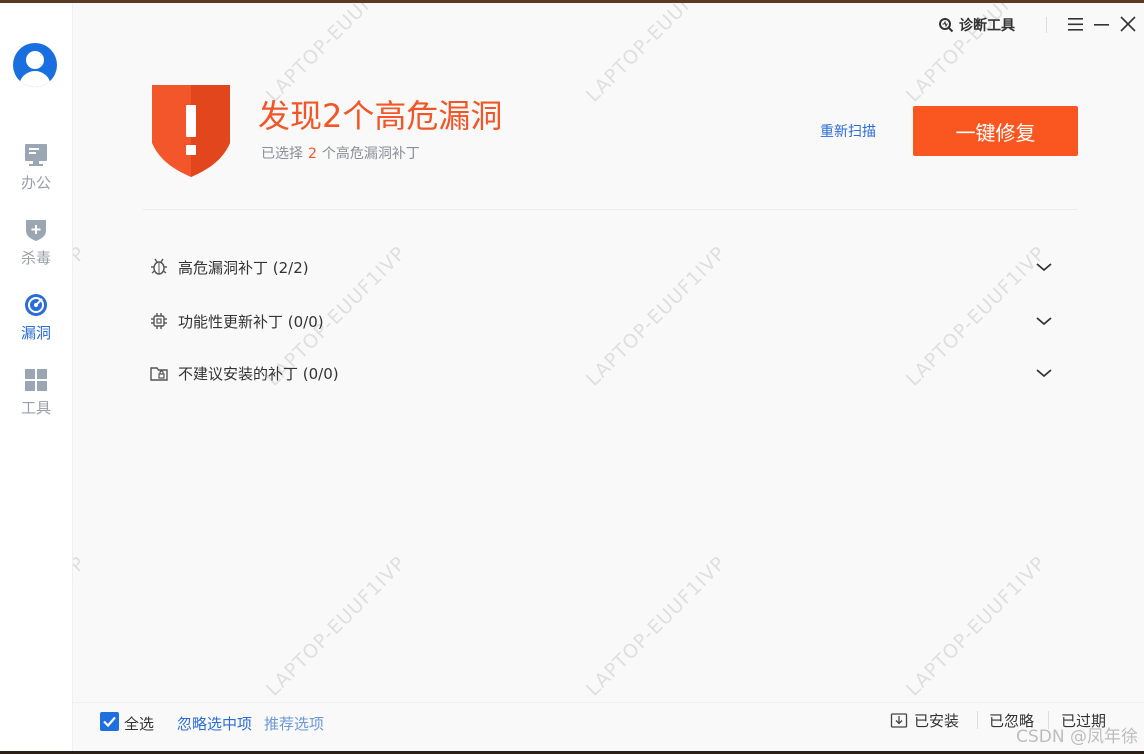 The image size is (1144, 754). What do you see at coordinates (380, 116) in the screenshot?
I see `page-title: 发现2个高危漏洞` at bounding box center [380, 116].